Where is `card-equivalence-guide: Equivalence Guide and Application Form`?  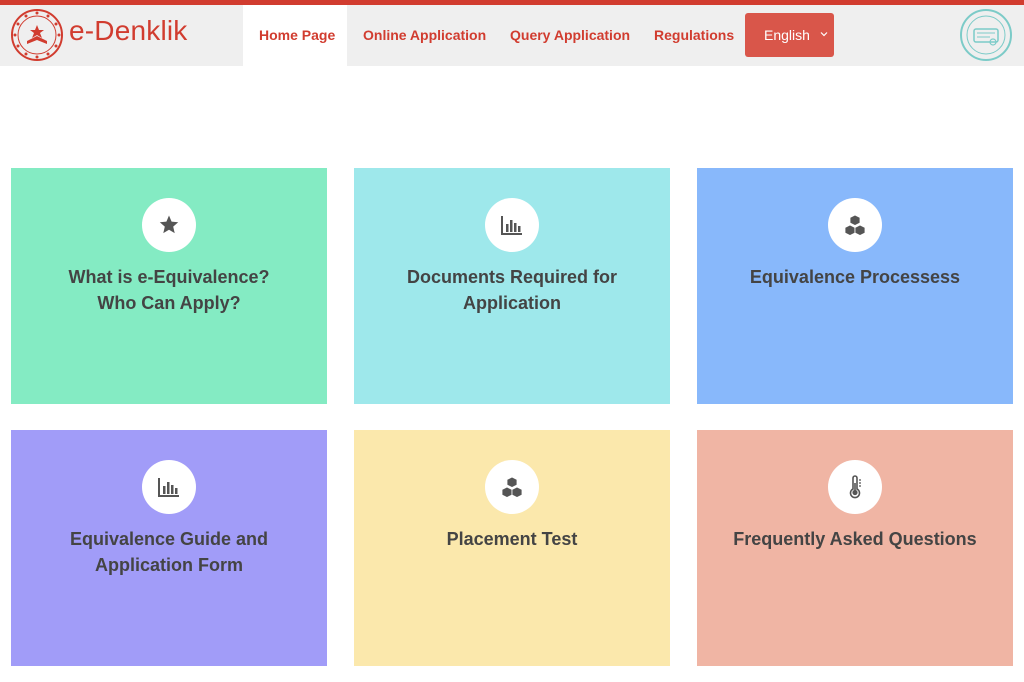
card-equivalence-guide: Equivalence Guide and Application Form is located at coordinates (169, 548).